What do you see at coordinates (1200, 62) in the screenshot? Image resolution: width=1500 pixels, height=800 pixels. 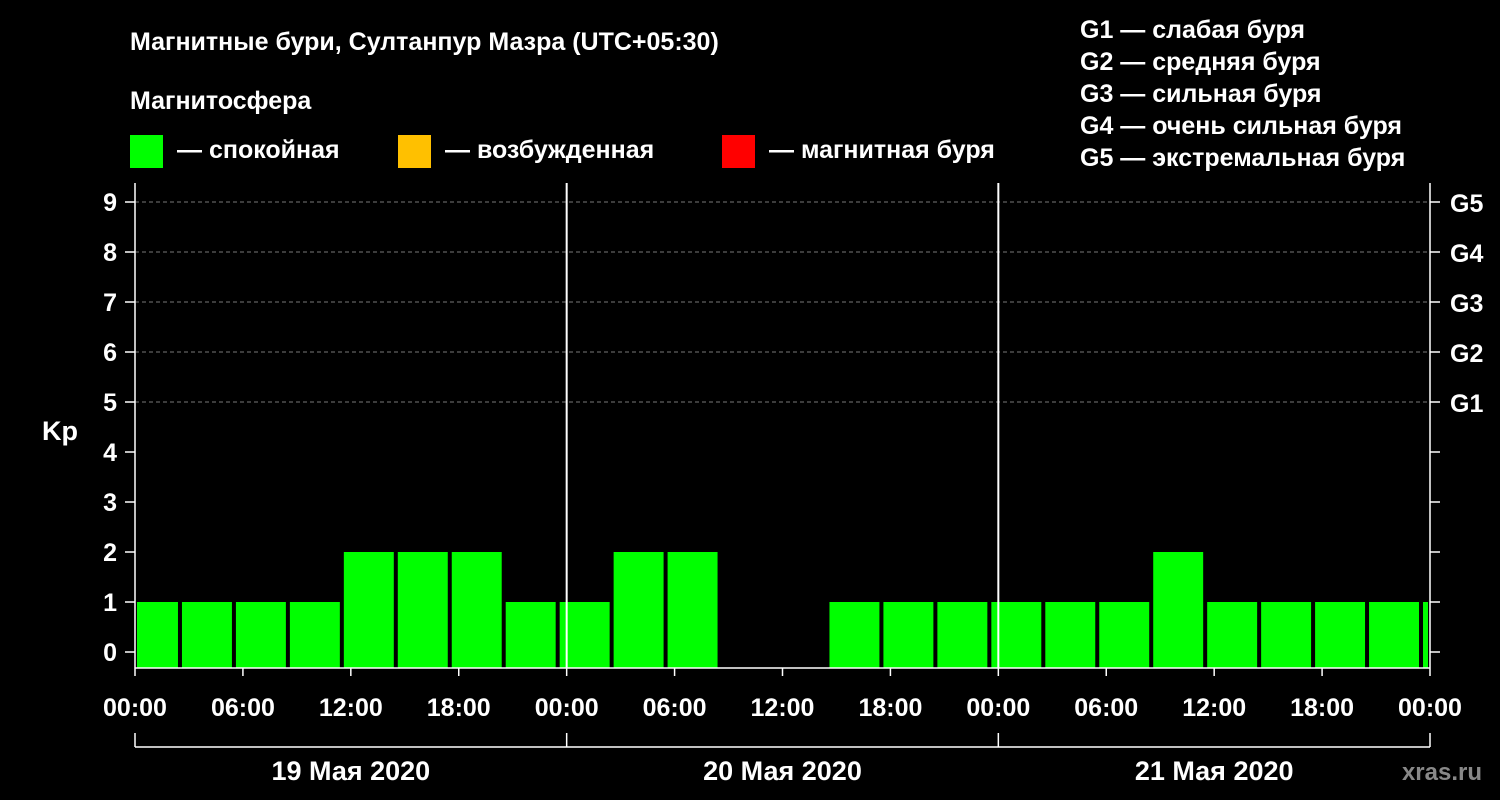 I see `g-legend-item-1: G2 — средняя буря` at bounding box center [1200, 62].